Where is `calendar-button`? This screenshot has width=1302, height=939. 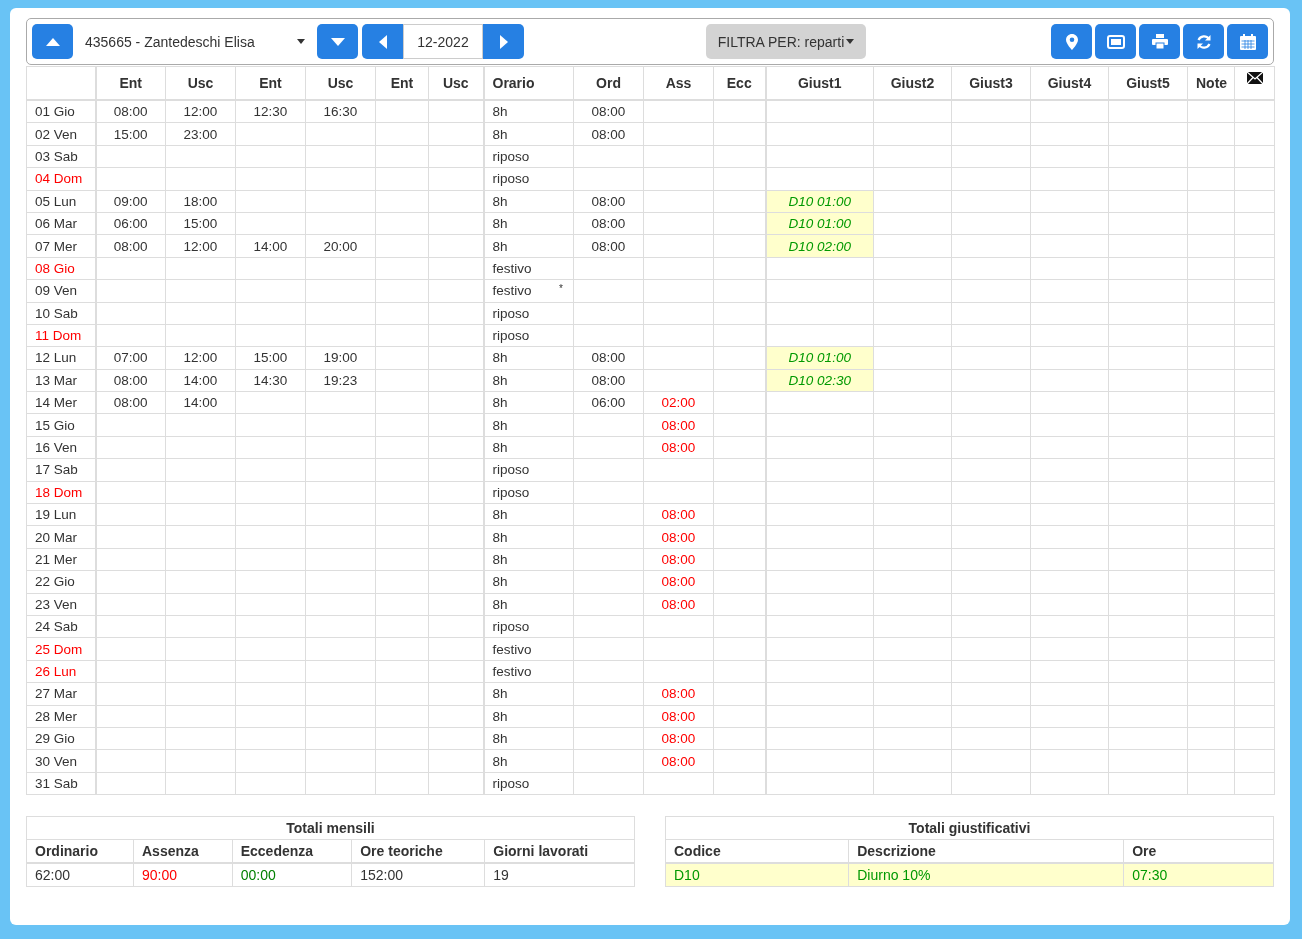
calendar-button is located at coordinates (1247, 41).